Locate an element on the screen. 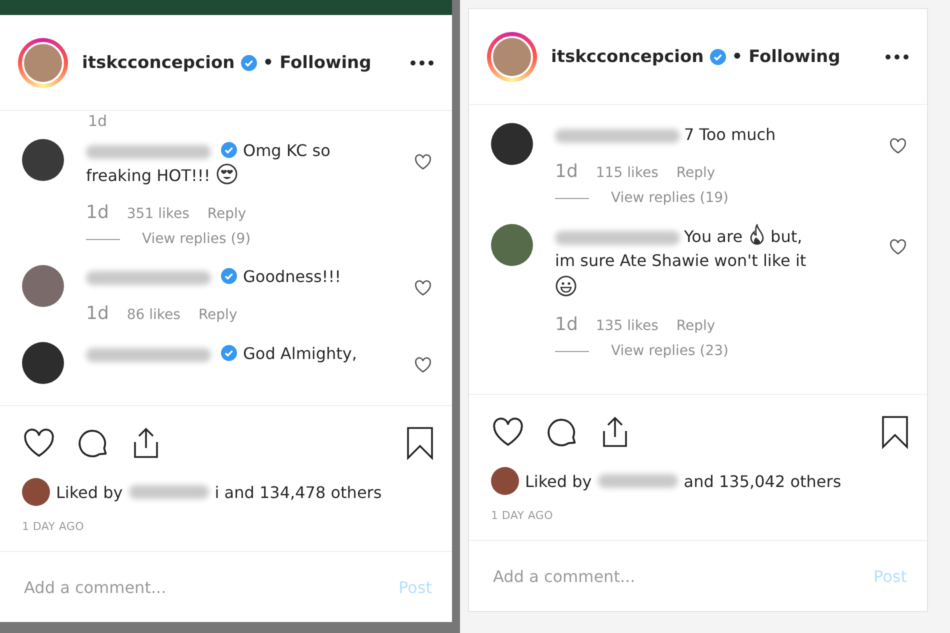 The width and height of the screenshot is (950, 633). like-count: 351 likes is located at coordinates (158, 214).